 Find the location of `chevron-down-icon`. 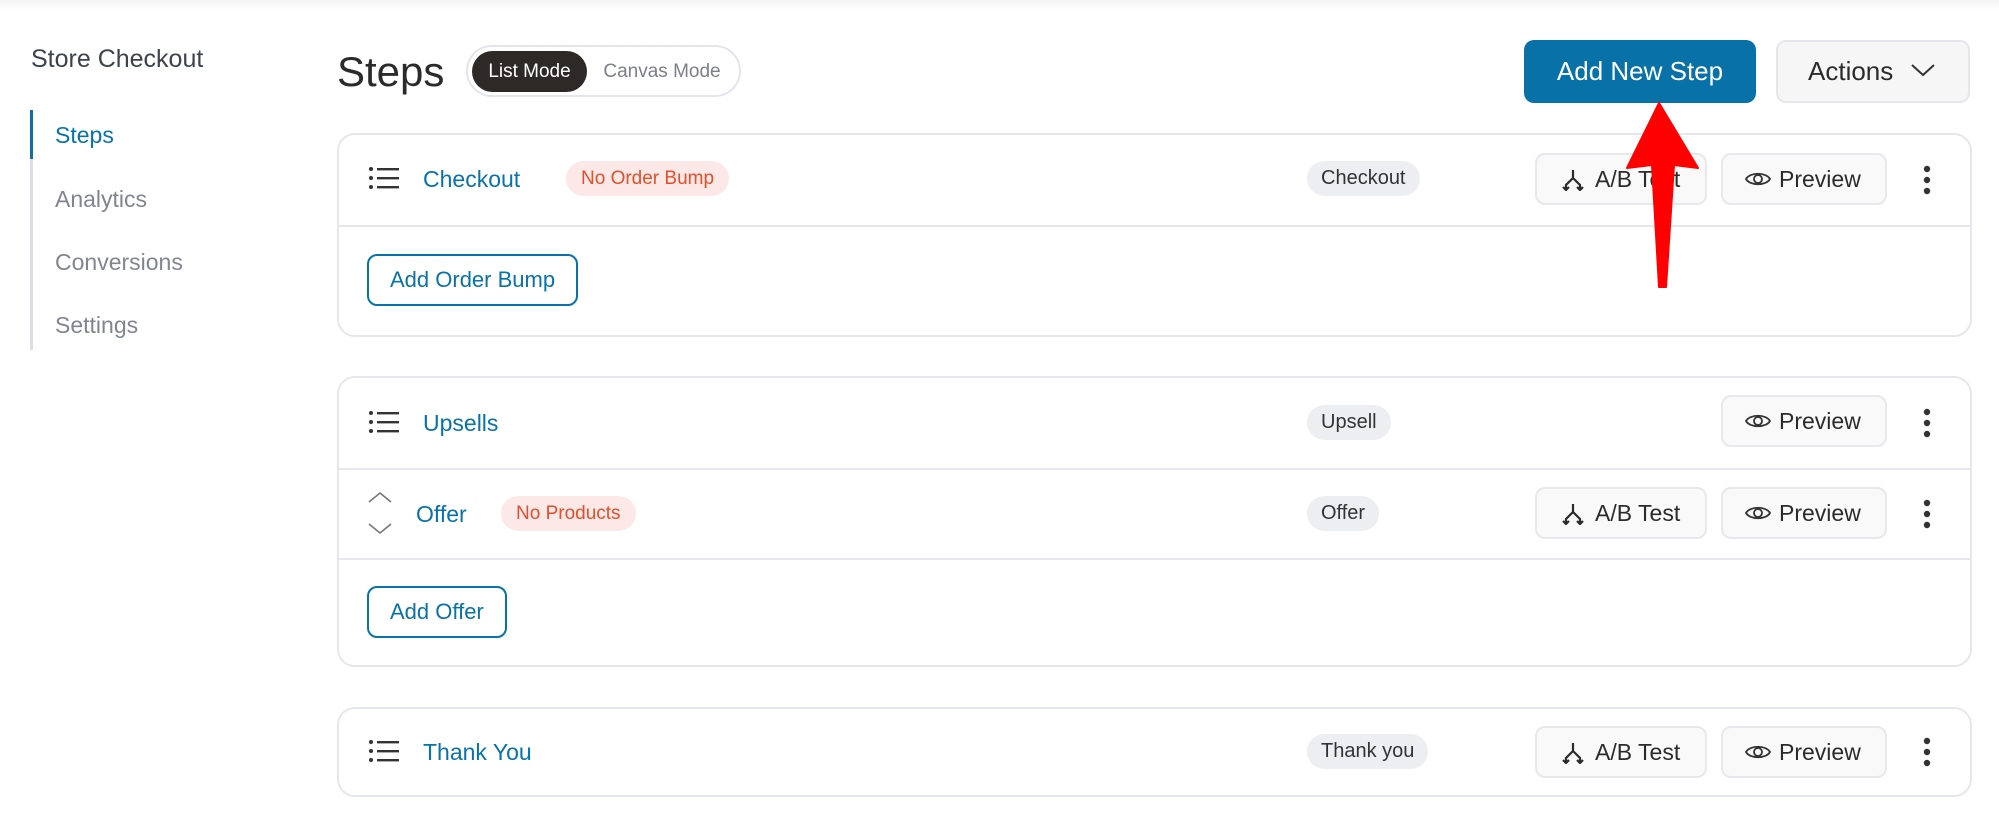

chevron-down-icon is located at coordinates (1923, 70).